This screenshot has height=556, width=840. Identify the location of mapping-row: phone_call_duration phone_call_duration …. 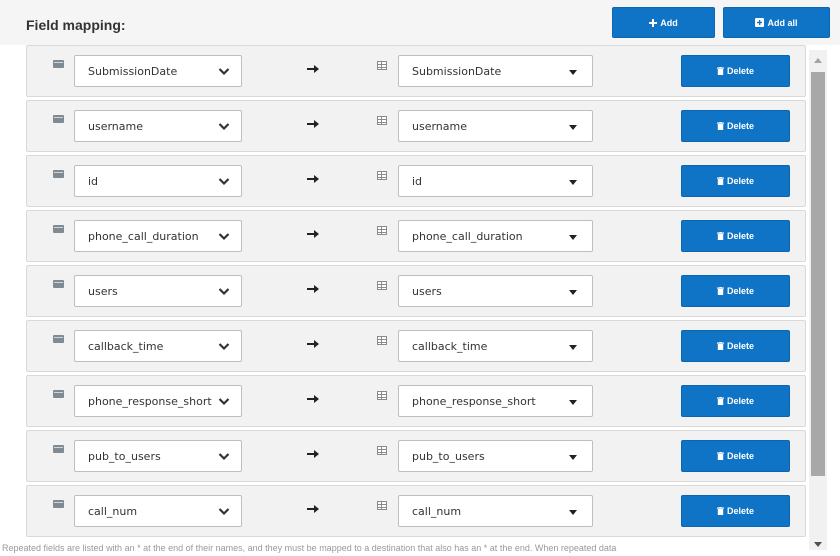
(416, 236).